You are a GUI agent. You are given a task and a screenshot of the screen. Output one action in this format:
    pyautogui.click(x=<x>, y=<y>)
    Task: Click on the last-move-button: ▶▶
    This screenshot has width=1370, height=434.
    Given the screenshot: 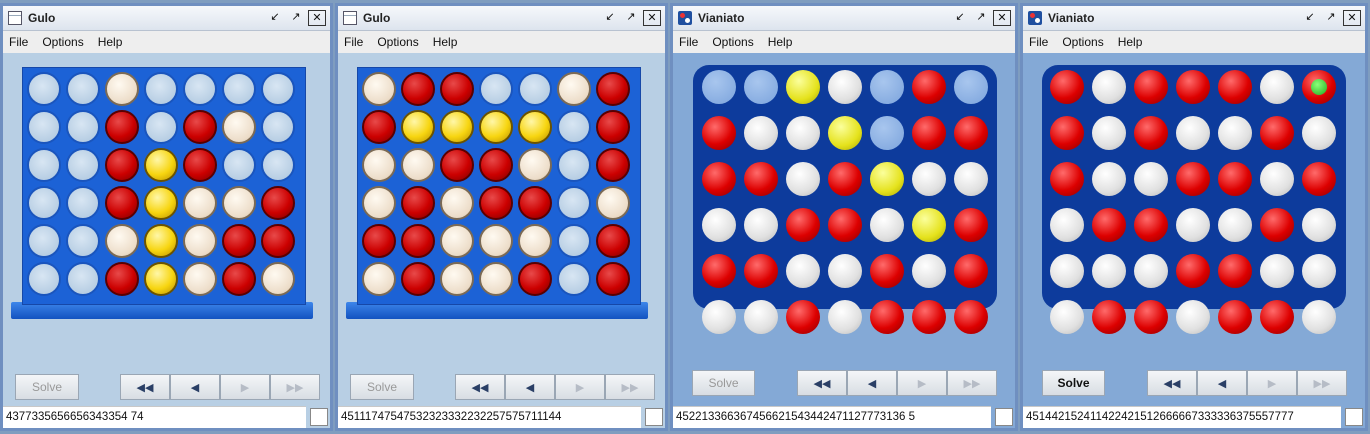 What is the action you would take?
    pyautogui.click(x=1322, y=383)
    